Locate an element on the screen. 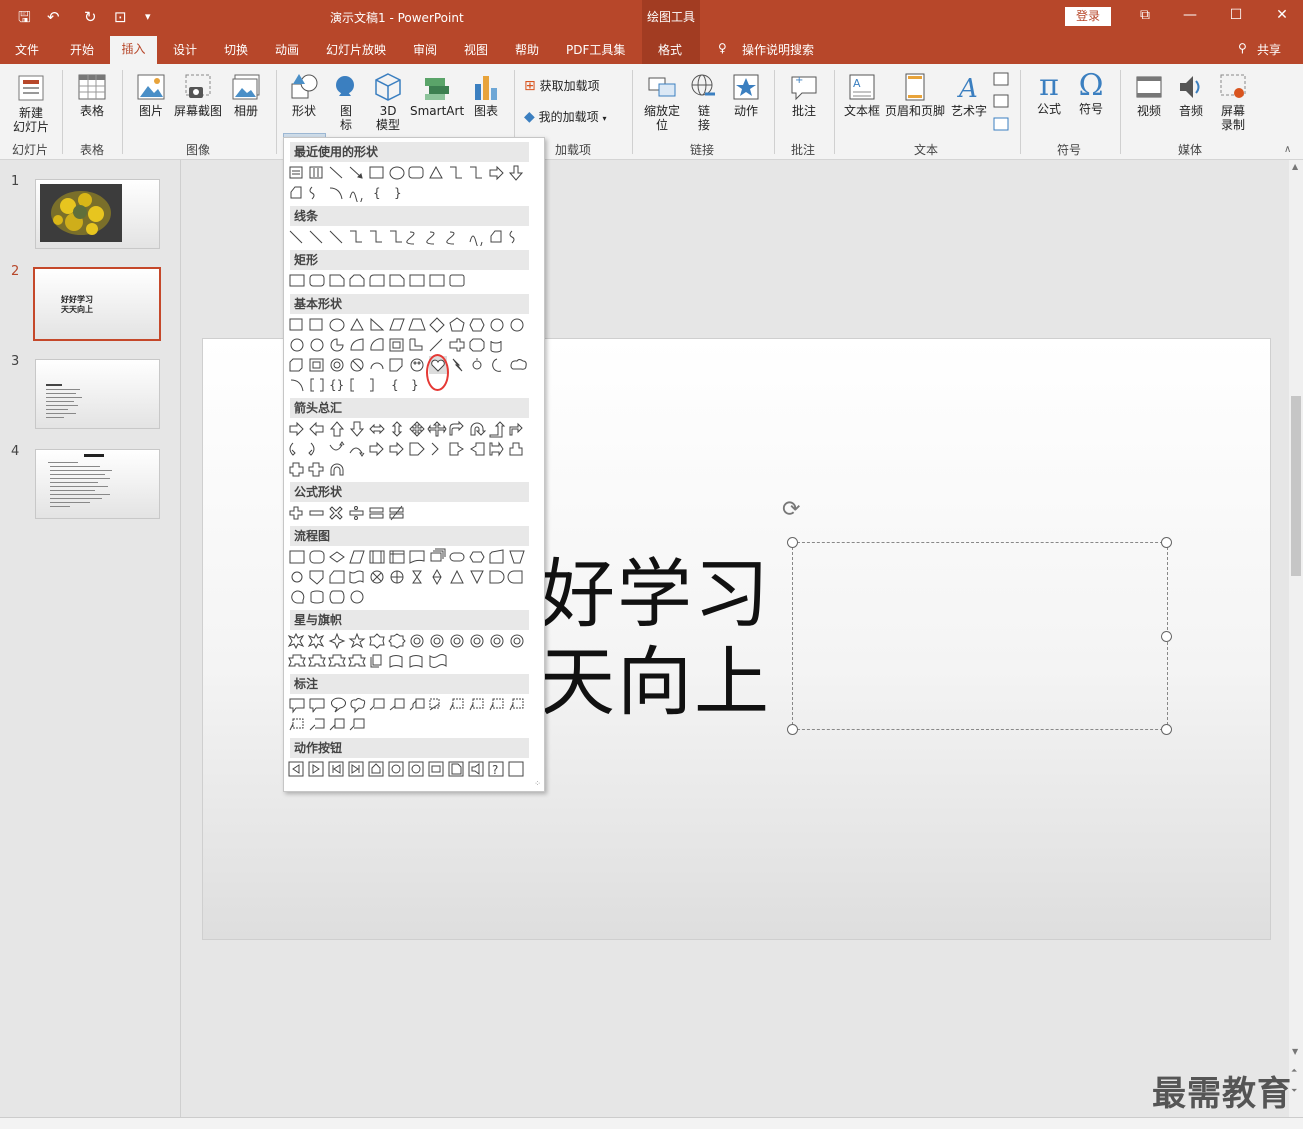  share-button: 共享 is located at coordinates (1269, 49).